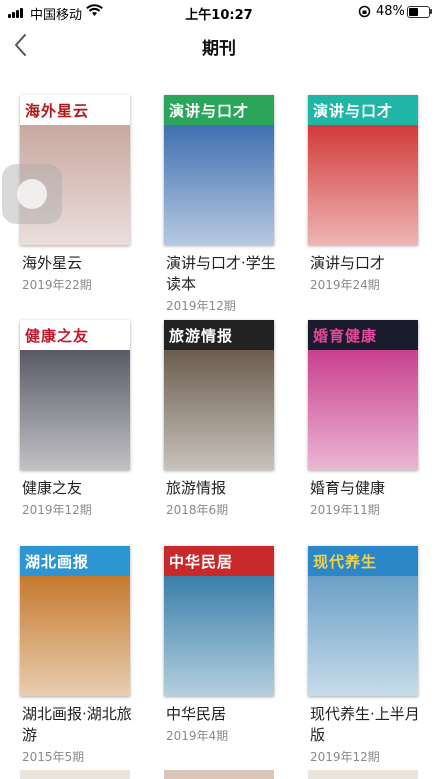 Image resolution: width=438 pixels, height=779 pixels. What do you see at coordinates (431, 11) in the screenshot?
I see `battery-nub` at bounding box center [431, 11].